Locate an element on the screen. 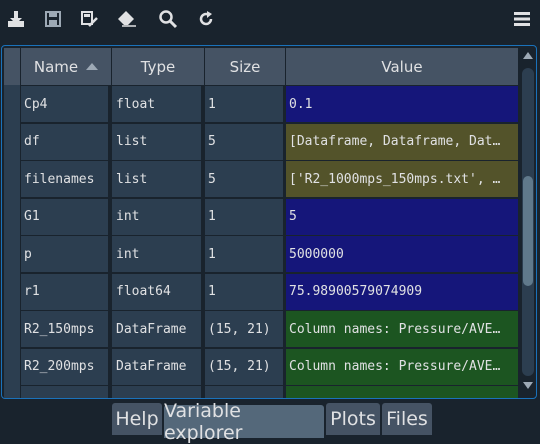 The width and height of the screenshot is (540, 444). column-header-name-label: Name is located at coordinates (56, 66).